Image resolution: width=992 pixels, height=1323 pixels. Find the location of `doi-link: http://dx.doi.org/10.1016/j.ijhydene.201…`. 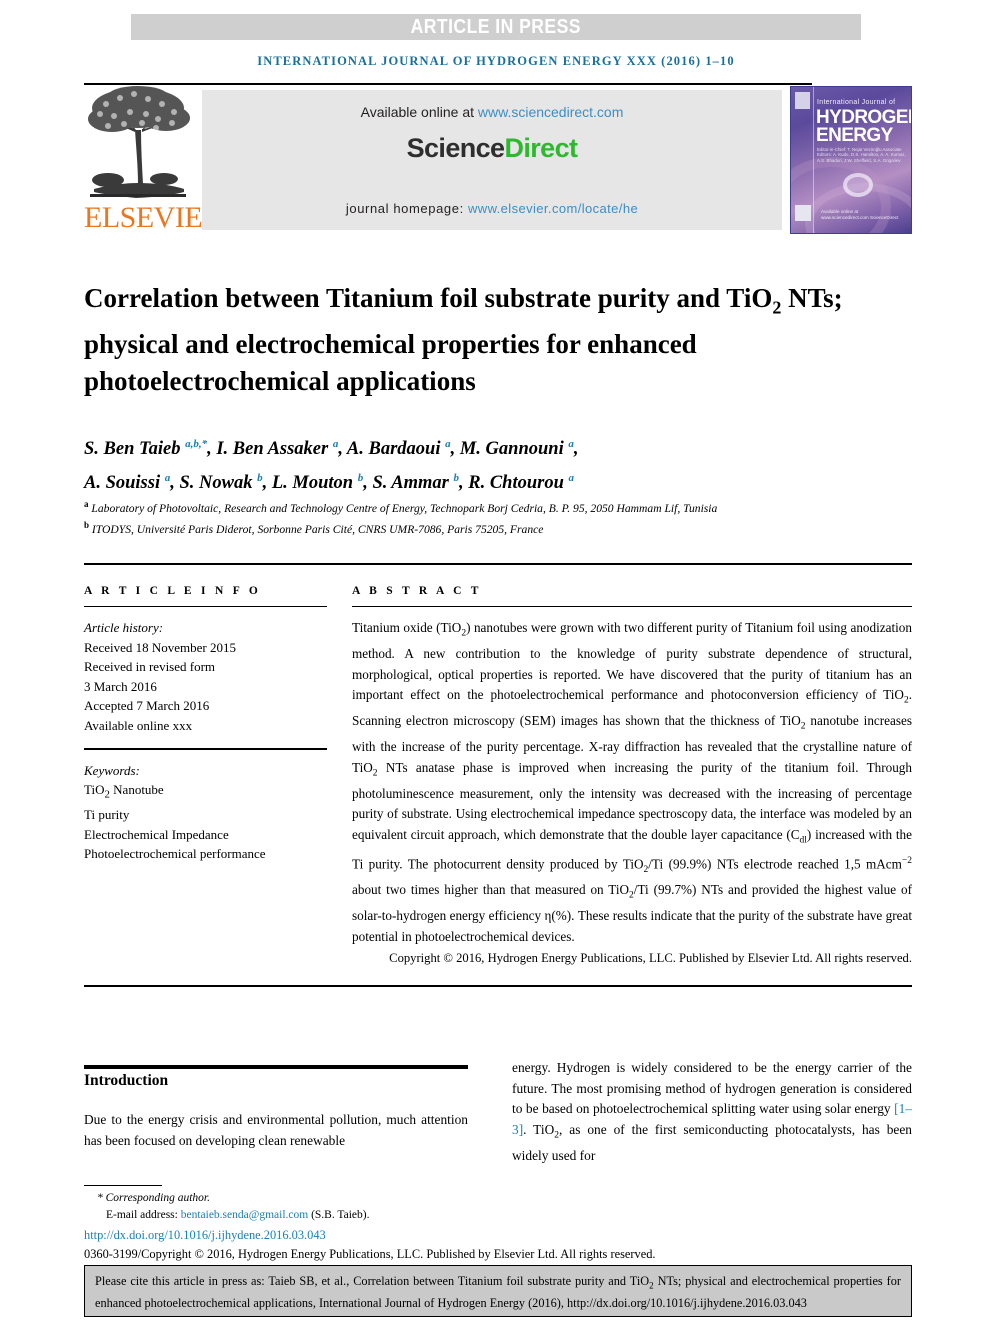

doi-link: http://dx.doi.org/10.1016/j.ijhydene.201… is located at coordinates (498, 1235).